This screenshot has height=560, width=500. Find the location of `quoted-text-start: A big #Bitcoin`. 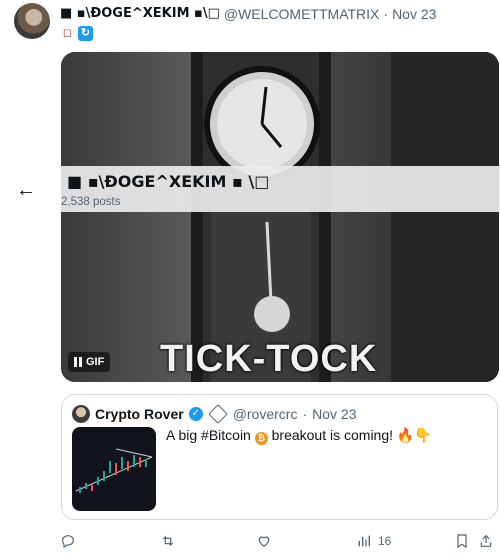

quoted-text-start: A big #Bitcoin is located at coordinates (208, 435).